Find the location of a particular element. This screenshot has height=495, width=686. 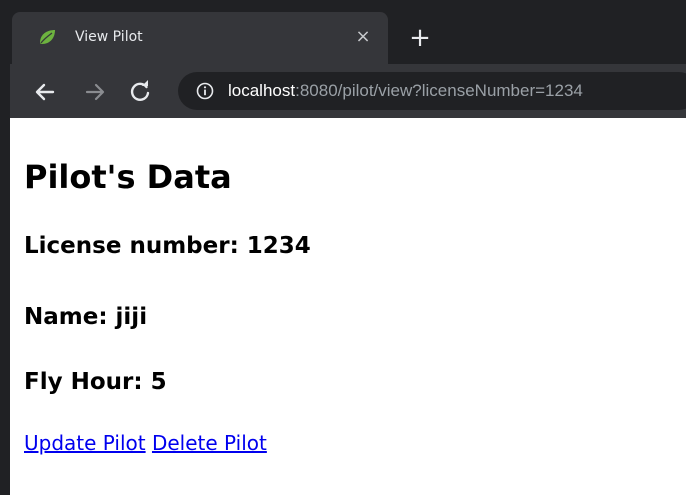

new-tab-button: + is located at coordinates (420, 38).